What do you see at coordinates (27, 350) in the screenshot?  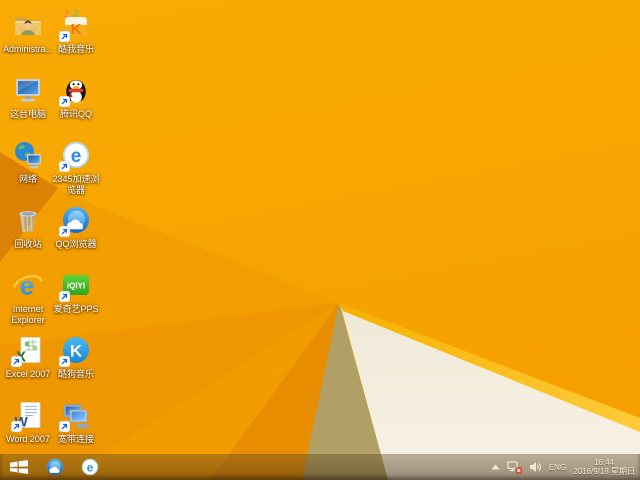 I see `excel-icon: X` at bounding box center [27, 350].